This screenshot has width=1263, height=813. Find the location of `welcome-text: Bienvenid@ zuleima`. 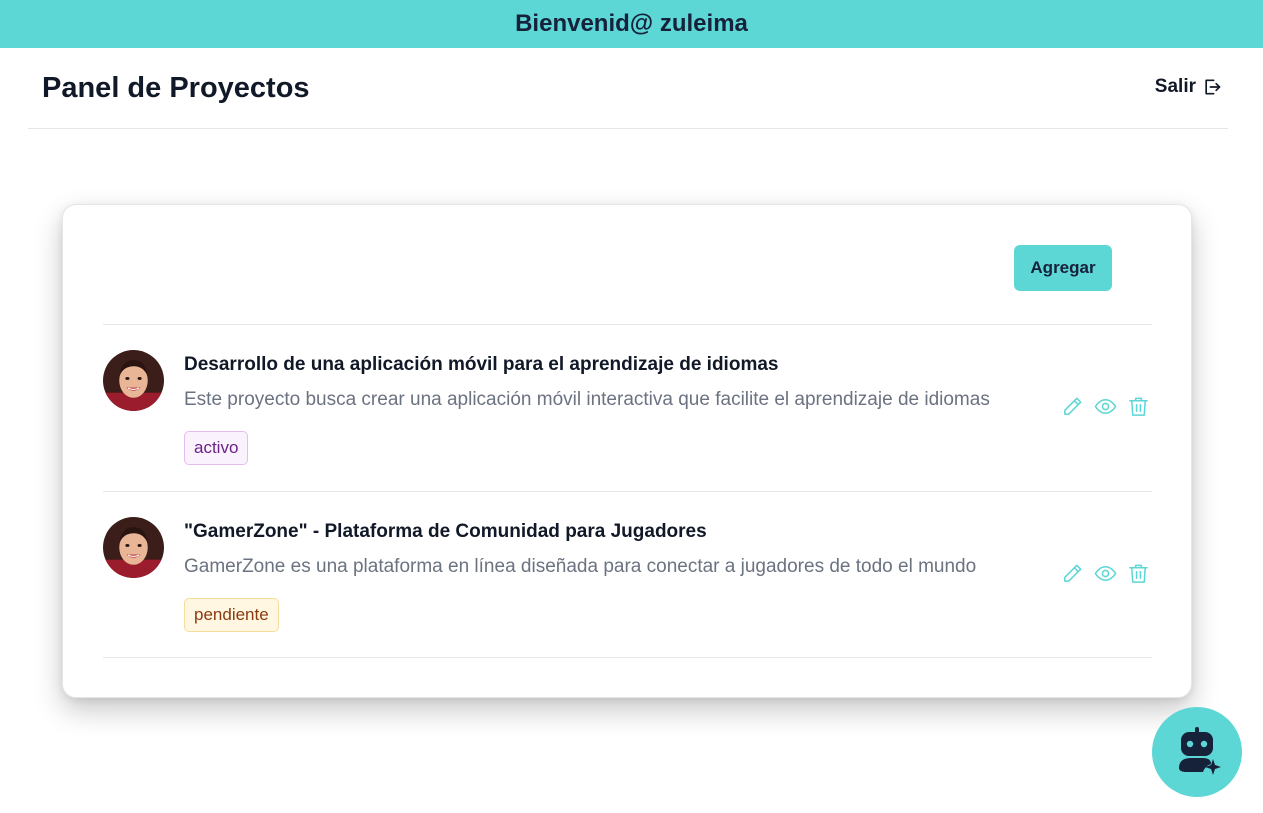

welcome-text: Bienvenid@ zuleima is located at coordinates (631, 23).